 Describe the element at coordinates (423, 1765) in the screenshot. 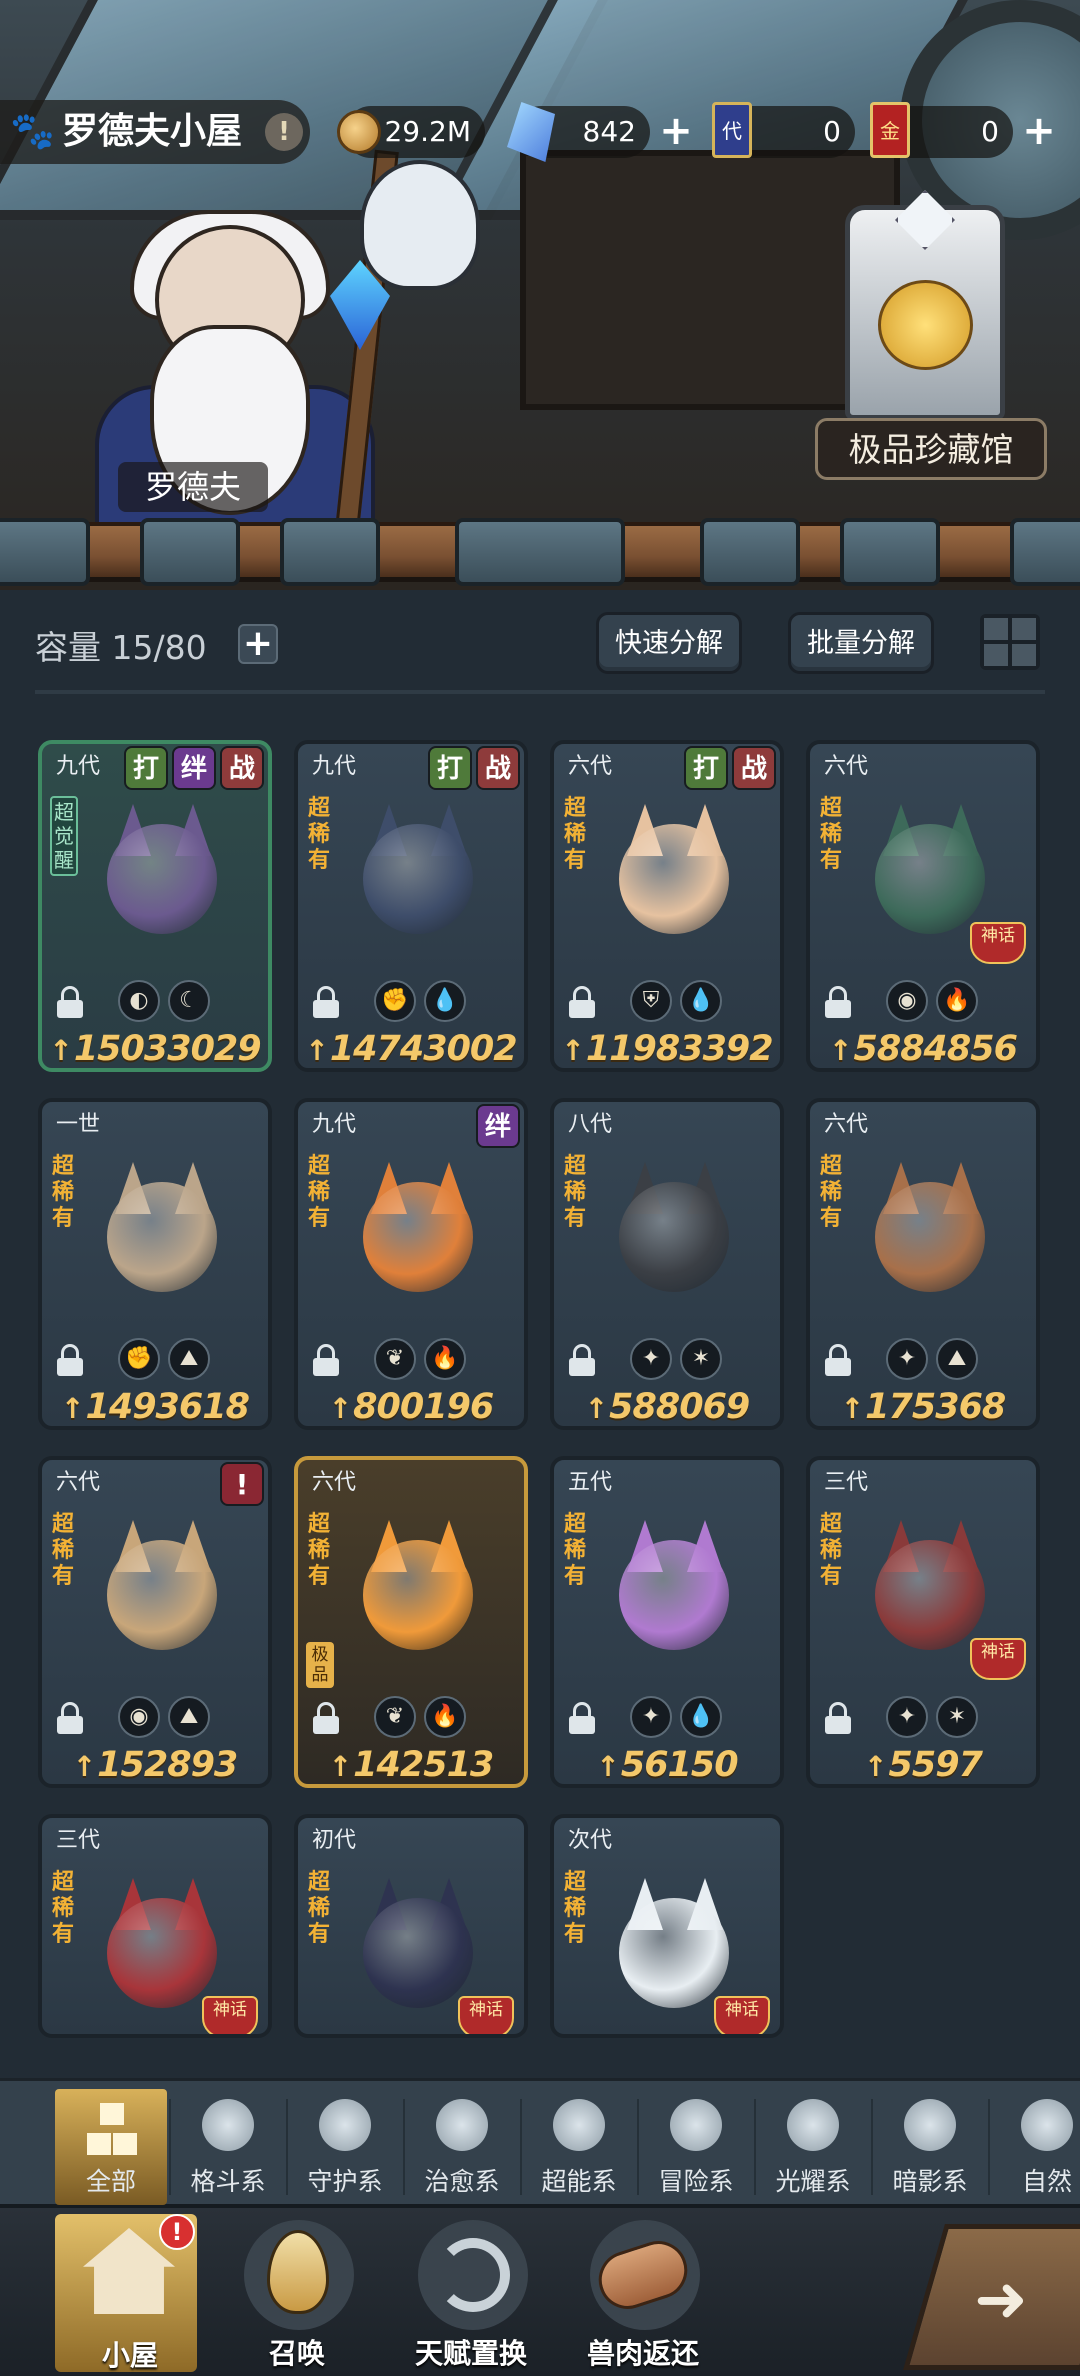

I see `power-number: 142513` at that location.